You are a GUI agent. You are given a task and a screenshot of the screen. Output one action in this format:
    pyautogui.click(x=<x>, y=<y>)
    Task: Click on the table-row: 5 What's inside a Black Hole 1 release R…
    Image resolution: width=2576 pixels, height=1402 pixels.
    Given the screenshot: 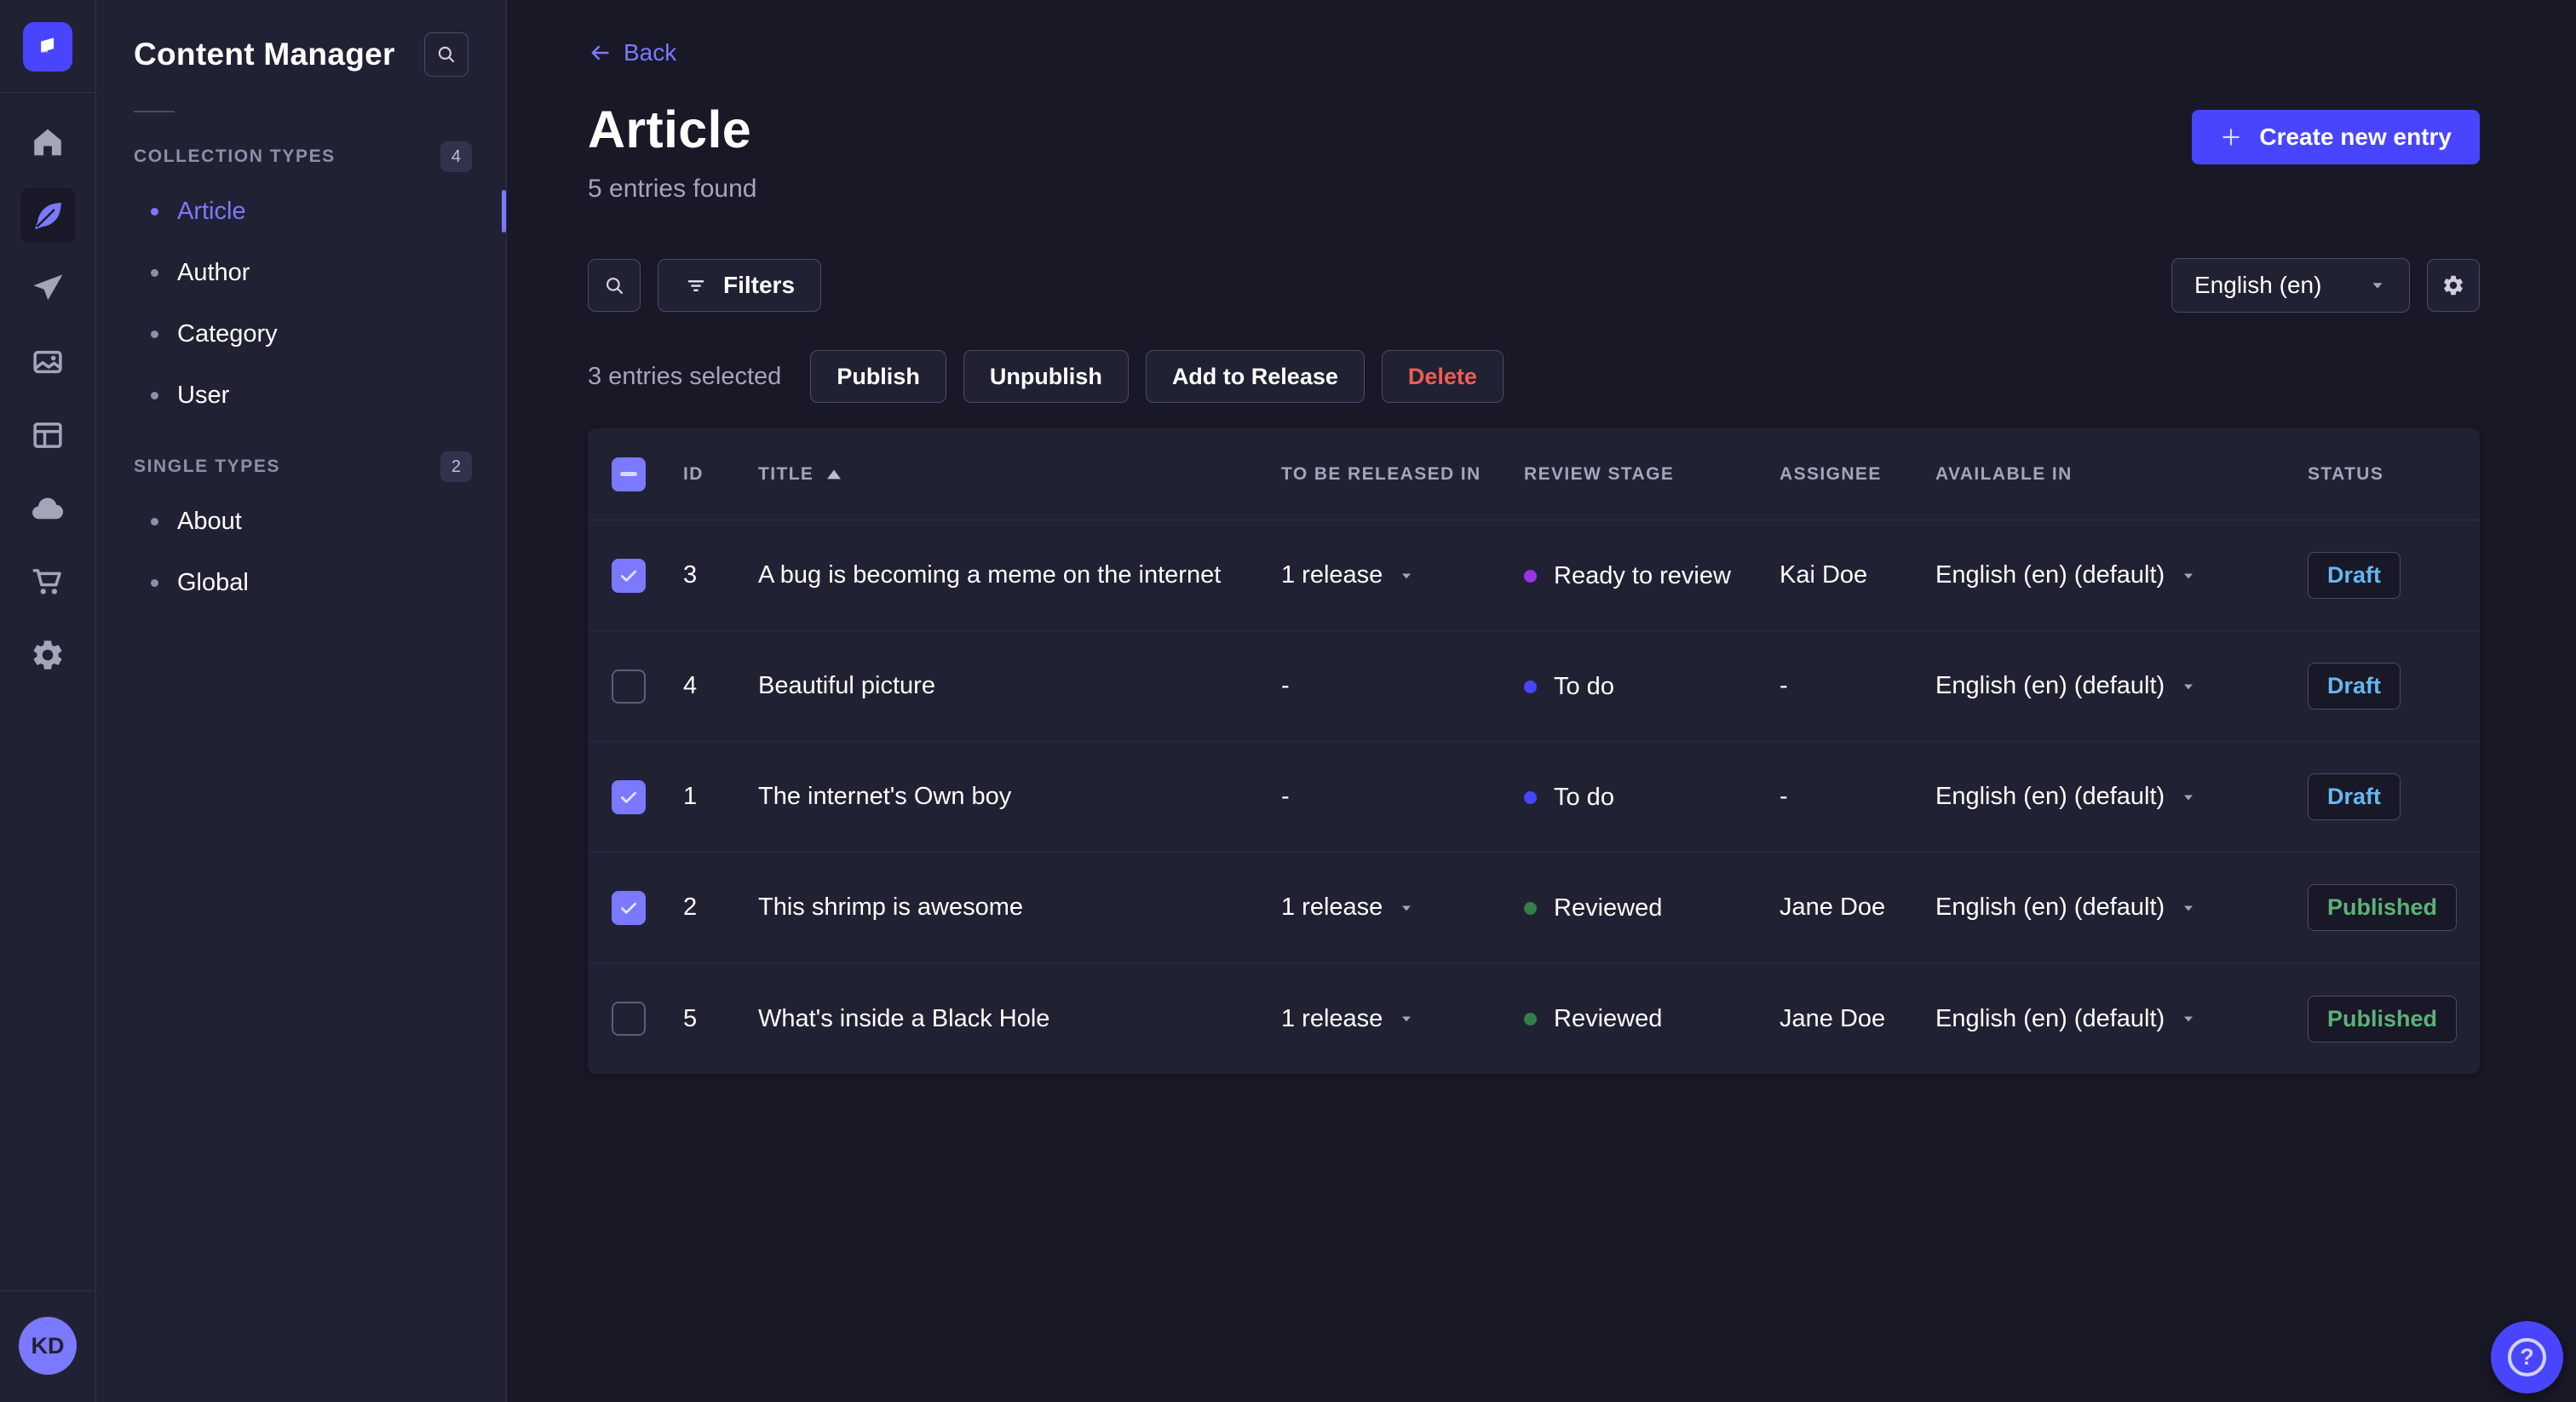 What is the action you would take?
    pyautogui.click(x=1534, y=1018)
    